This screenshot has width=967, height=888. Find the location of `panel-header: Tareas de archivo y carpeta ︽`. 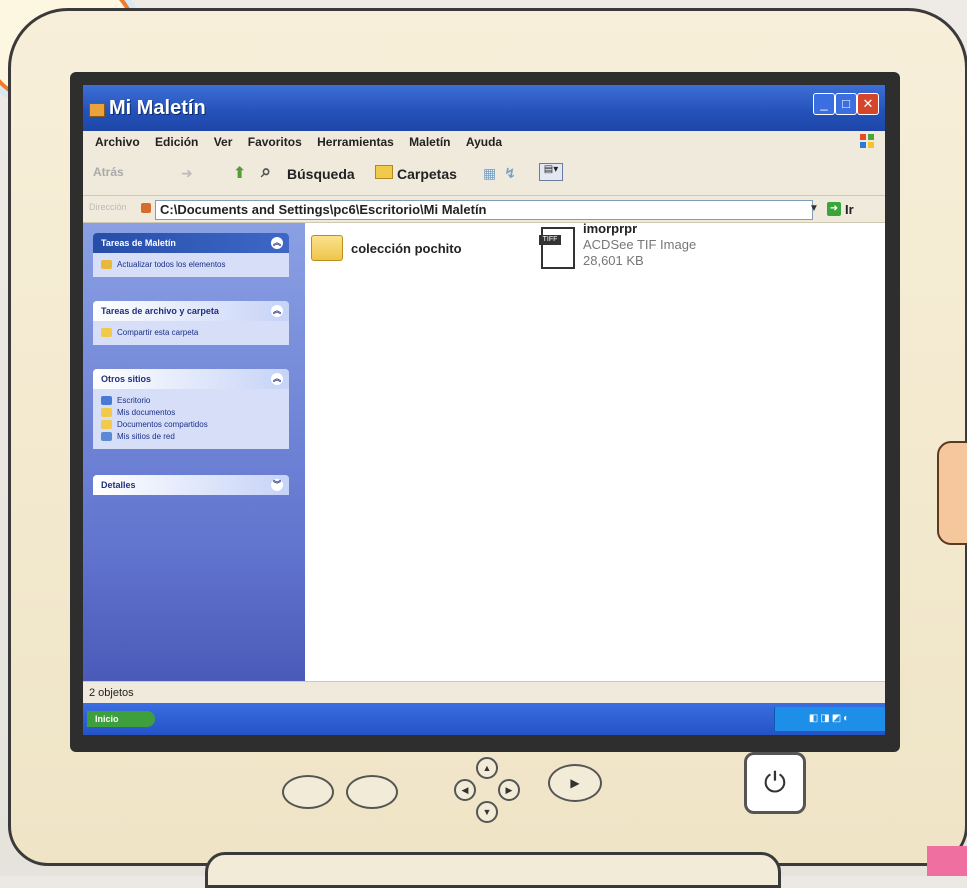

panel-header: Tareas de archivo y carpeta ︽ is located at coordinates (191, 311).